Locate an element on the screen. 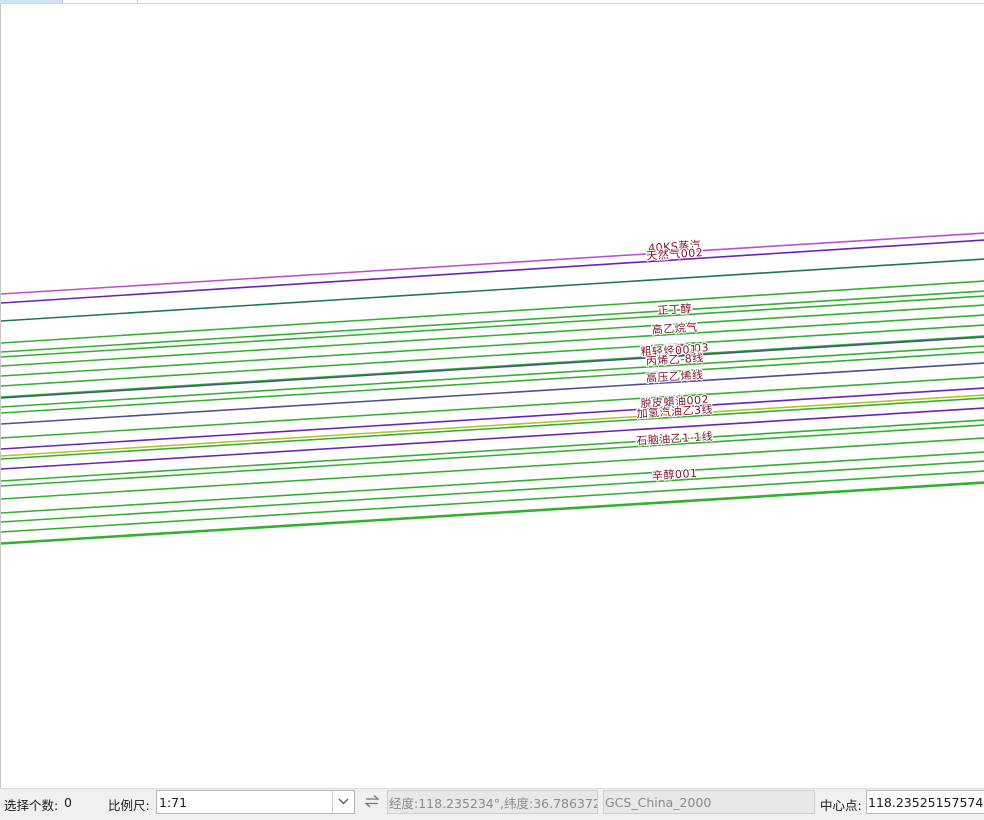 This screenshot has height=820, width=984. crs-field is located at coordinates (709, 802).